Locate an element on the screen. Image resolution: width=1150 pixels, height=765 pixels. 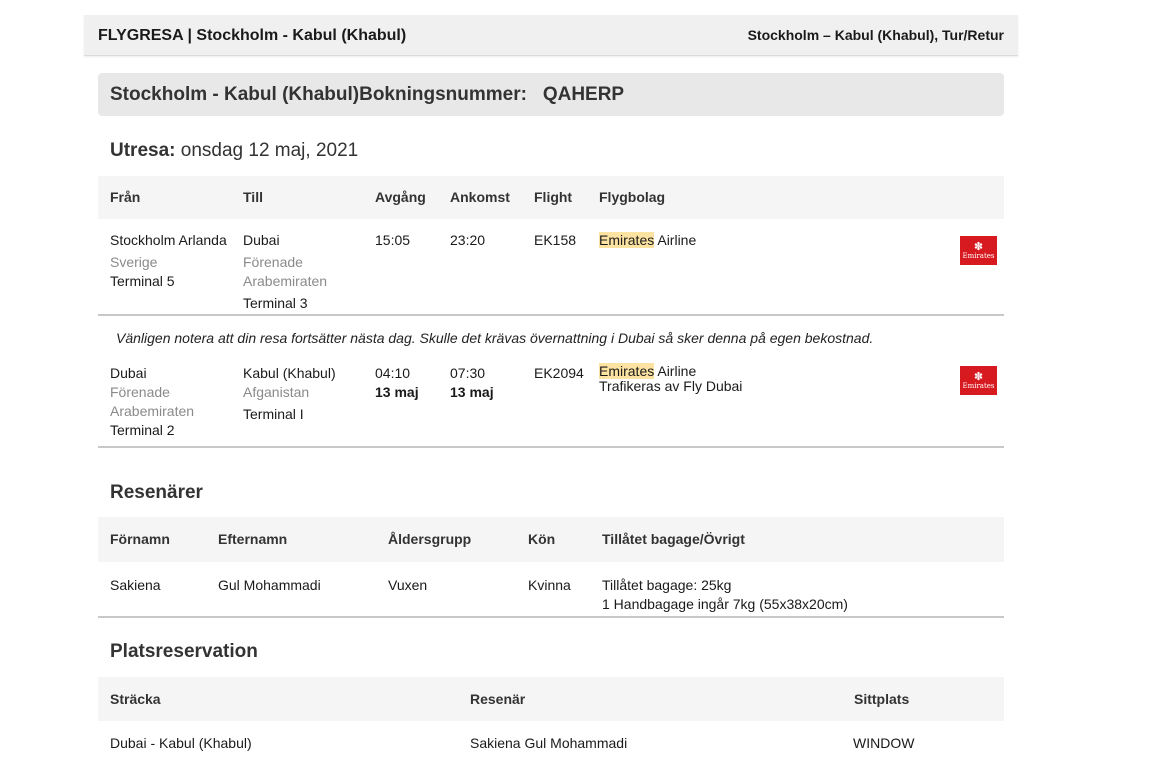
trip-summary: Stockholm – Kabul (Khabul), Tur/Retur is located at coordinates (875, 35).